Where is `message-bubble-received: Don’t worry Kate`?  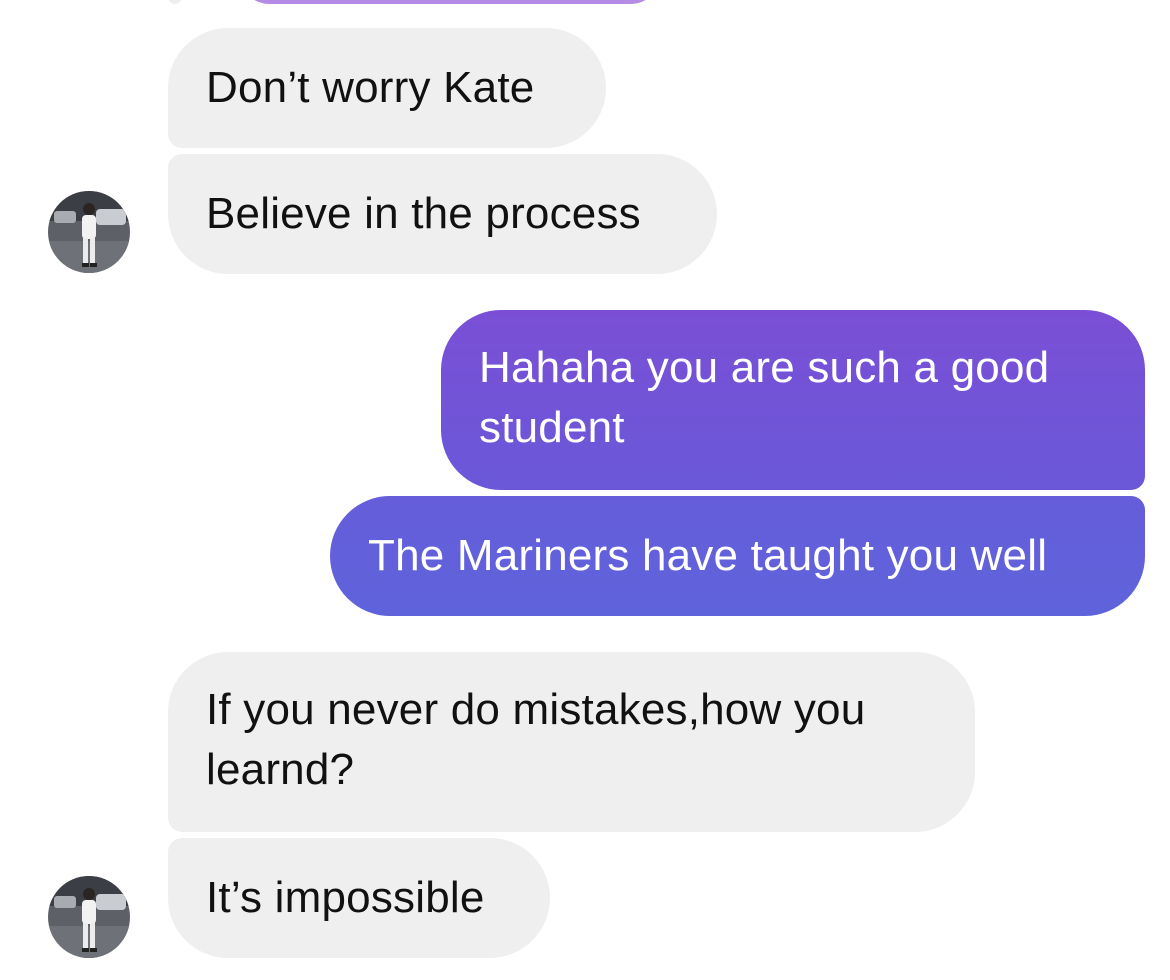 message-bubble-received: Don’t worry Kate is located at coordinates (387, 88).